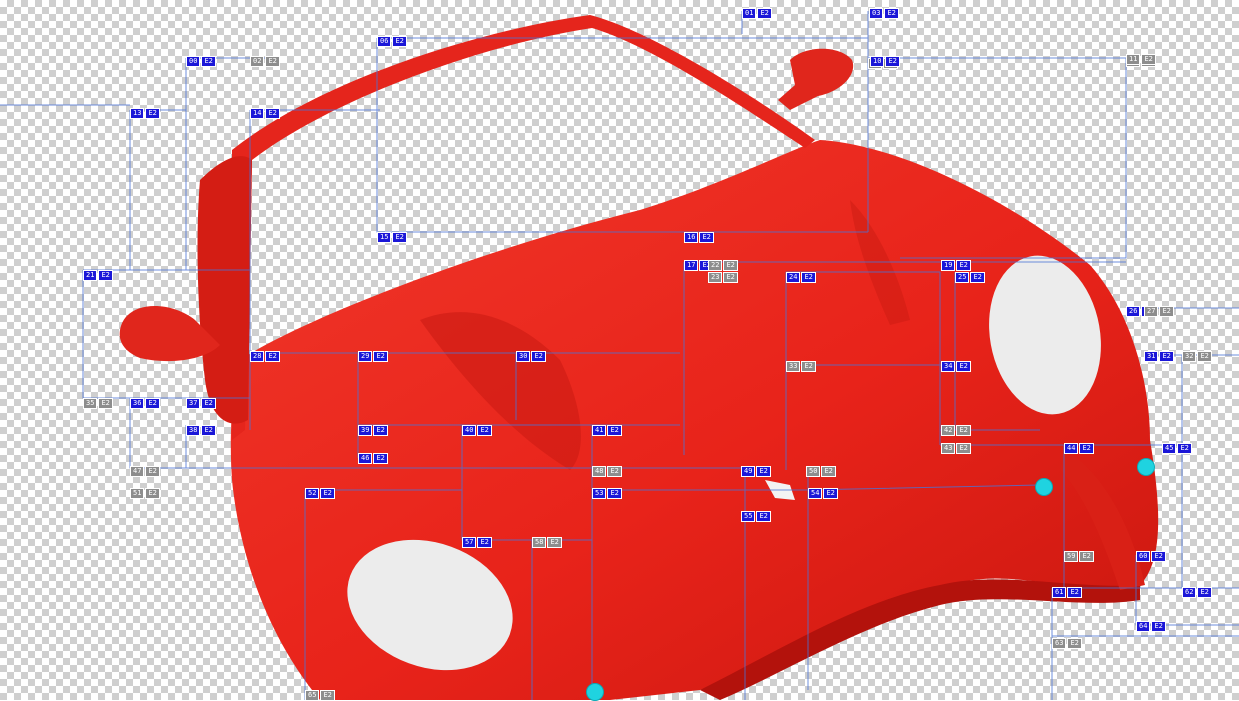  I want to click on tag-27: 27 E2, so click(1159, 311).